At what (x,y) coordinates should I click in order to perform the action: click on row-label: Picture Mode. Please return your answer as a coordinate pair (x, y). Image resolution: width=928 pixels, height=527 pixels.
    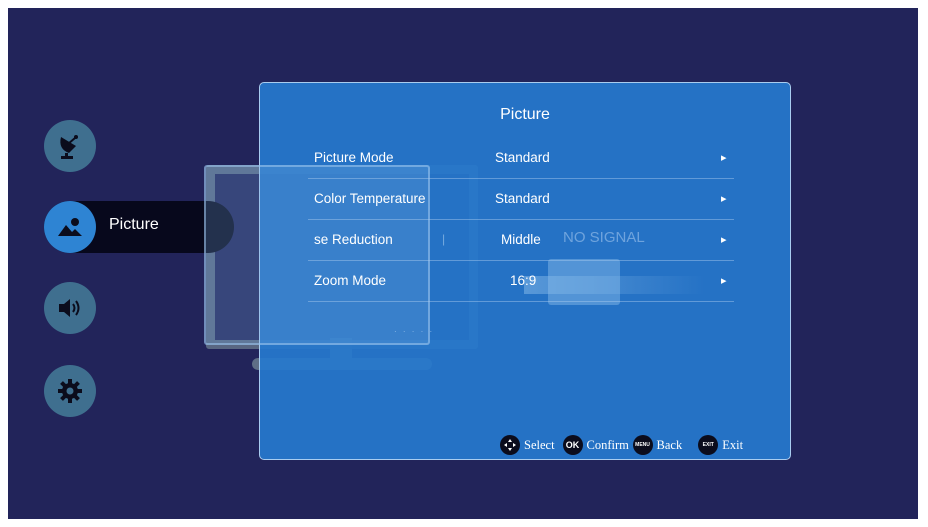
    Looking at the image, I should click on (354, 157).